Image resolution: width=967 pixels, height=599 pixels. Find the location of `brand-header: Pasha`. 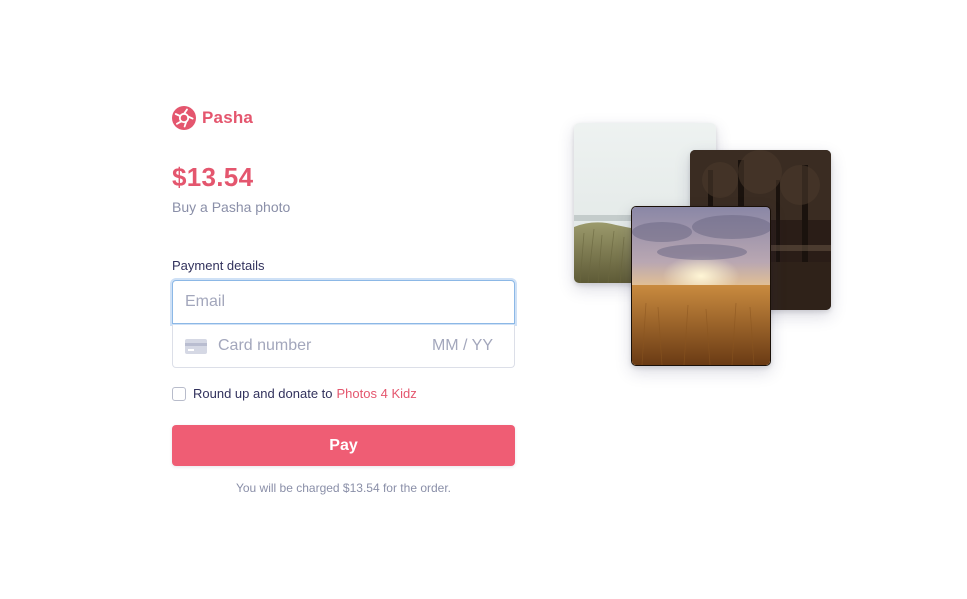

brand-header: Pasha is located at coordinates (212, 118).